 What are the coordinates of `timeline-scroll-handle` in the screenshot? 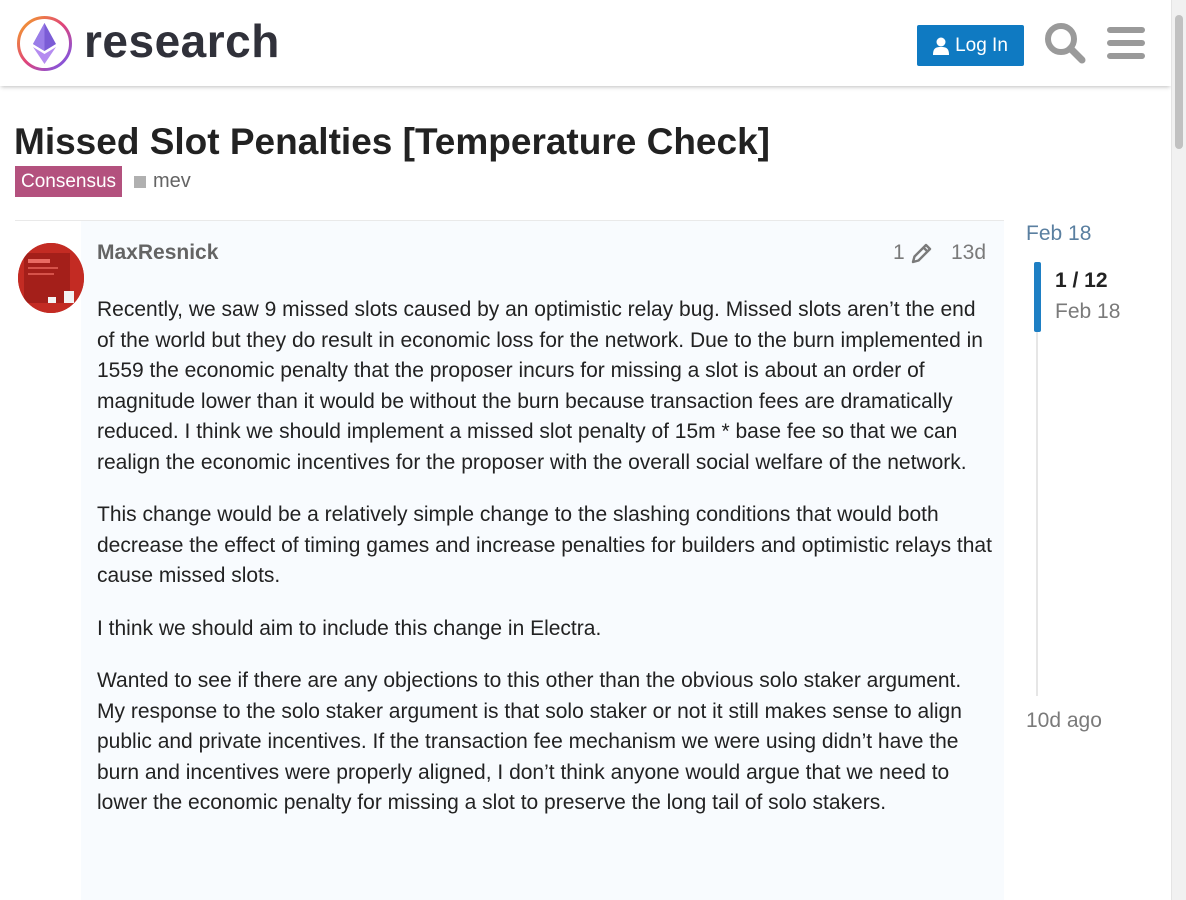 It's located at (1037, 297).